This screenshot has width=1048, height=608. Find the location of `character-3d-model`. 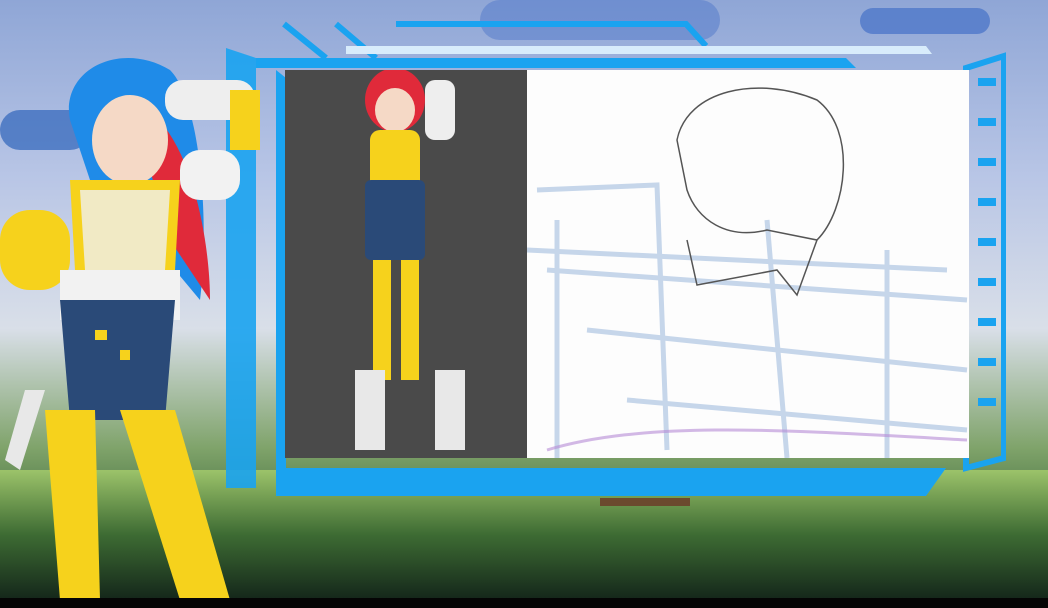

character-3d-model is located at coordinates (410, 259).